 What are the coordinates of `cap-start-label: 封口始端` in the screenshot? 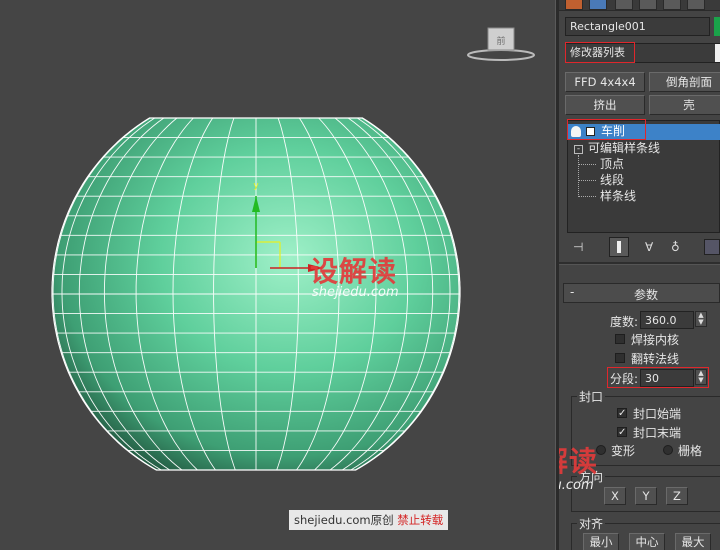 It's located at (657, 414).